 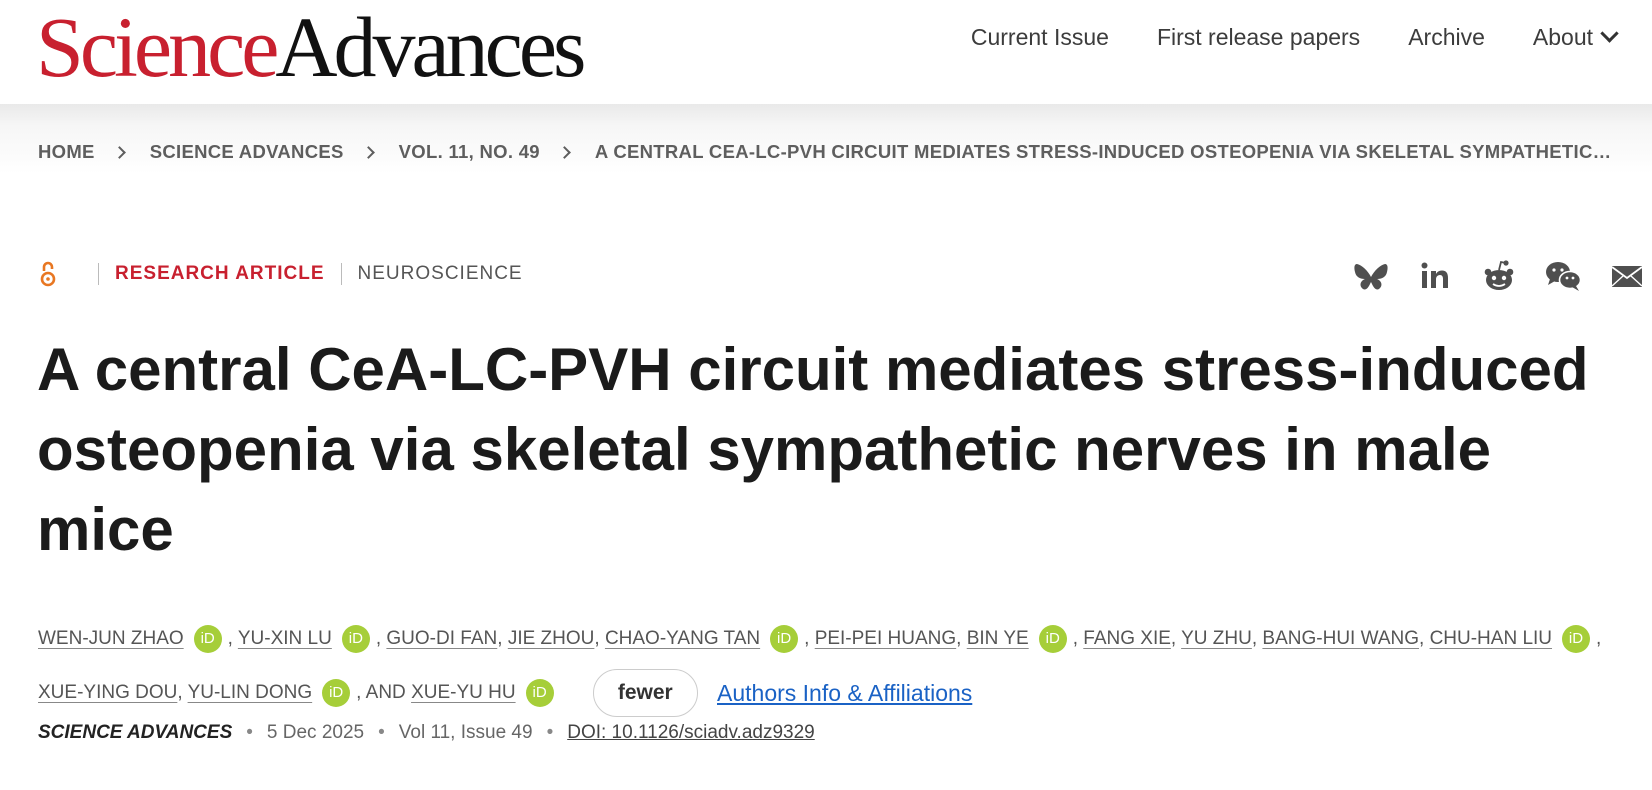 I want to click on journal-name: SCIENCE ADVANCES, so click(x=135, y=732).